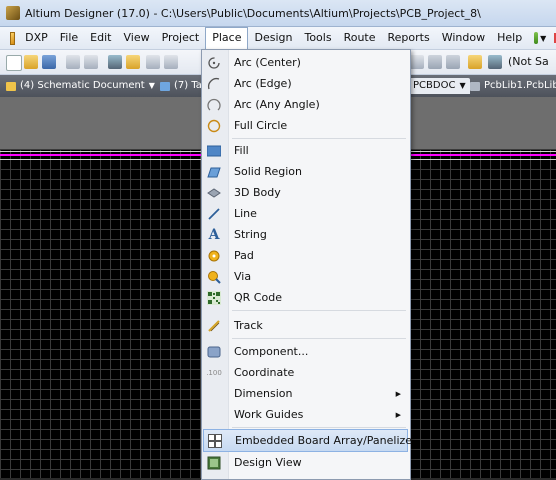 The image size is (556, 480). Describe the element at coordinates (409, 38) in the screenshot. I see `menu-reports: Reports` at that location.